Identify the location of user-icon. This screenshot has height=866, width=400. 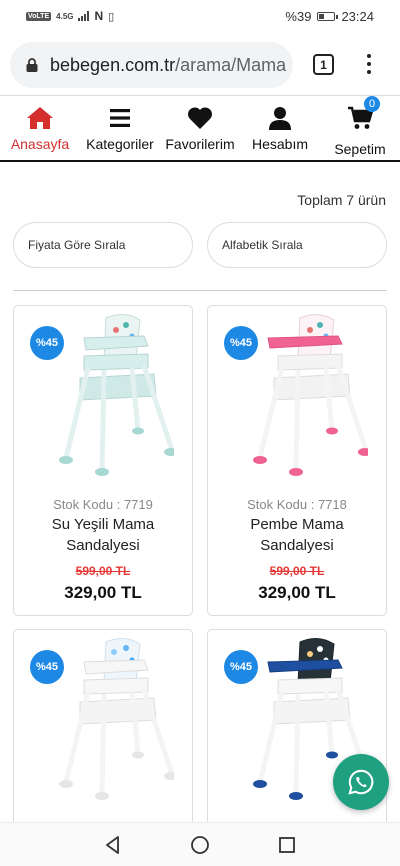
(280, 118).